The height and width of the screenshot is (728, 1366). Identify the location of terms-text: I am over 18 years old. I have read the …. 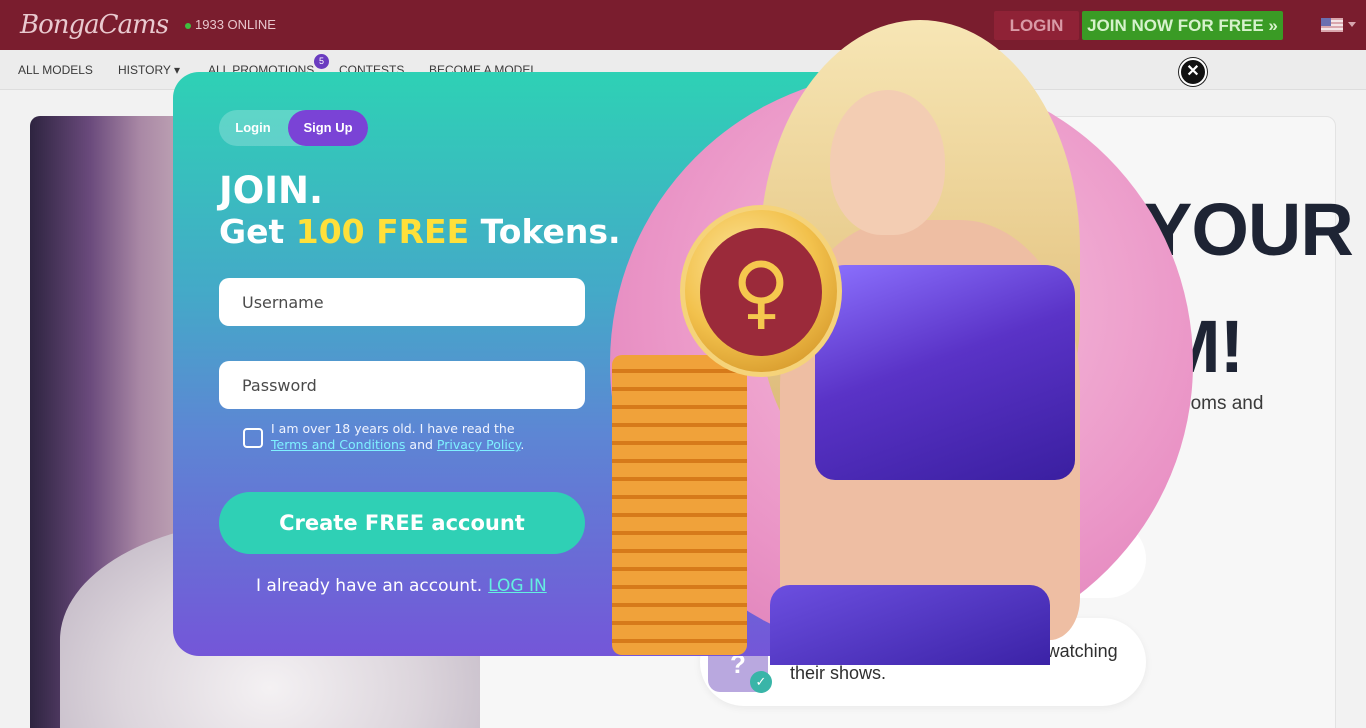
(411, 437).